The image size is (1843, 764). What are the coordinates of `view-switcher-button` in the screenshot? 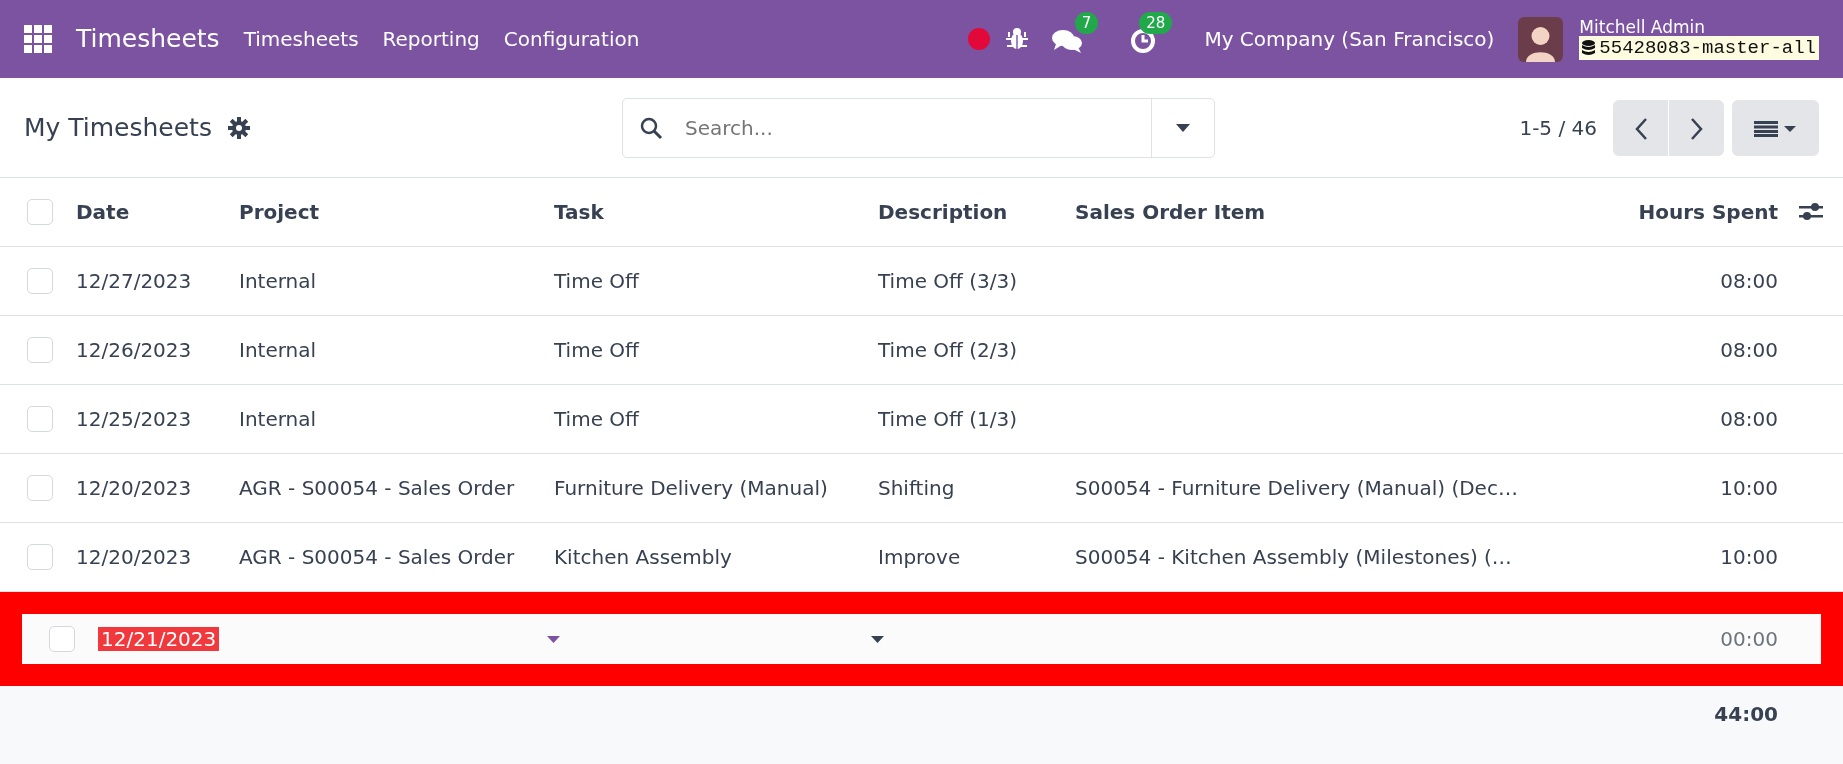 It's located at (1775, 127).